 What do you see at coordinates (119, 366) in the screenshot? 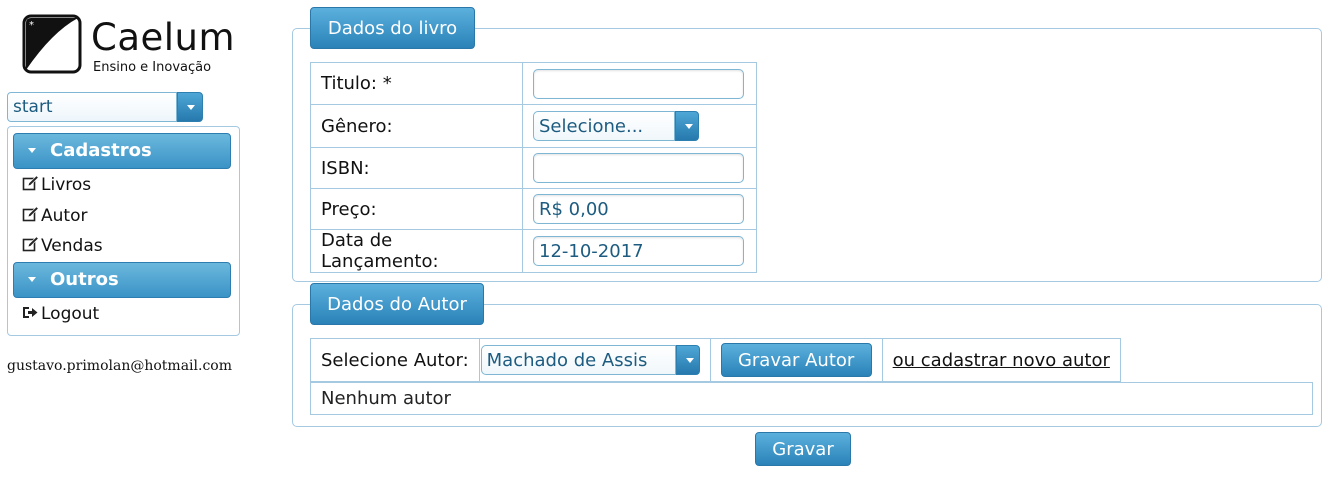
I see `user-email: gustavo.primolan@hotmail.com` at bounding box center [119, 366].